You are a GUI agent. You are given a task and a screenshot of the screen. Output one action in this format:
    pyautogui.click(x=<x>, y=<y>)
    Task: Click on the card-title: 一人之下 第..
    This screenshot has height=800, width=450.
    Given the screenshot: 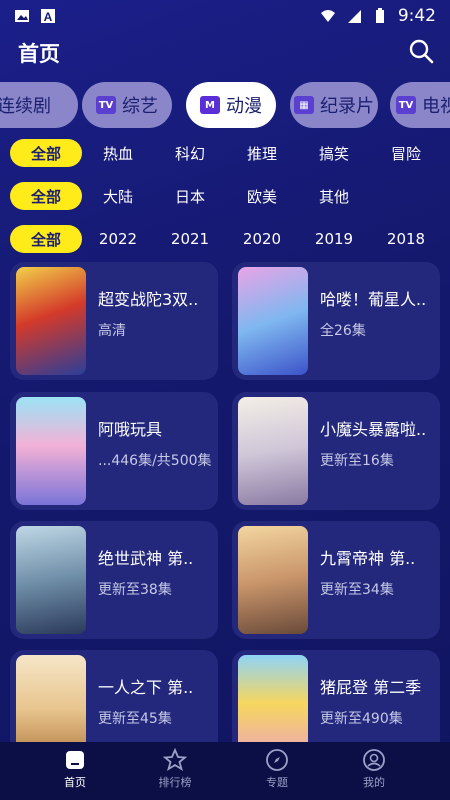 What is the action you would take?
    pyautogui.click(x=146, y=687)
    